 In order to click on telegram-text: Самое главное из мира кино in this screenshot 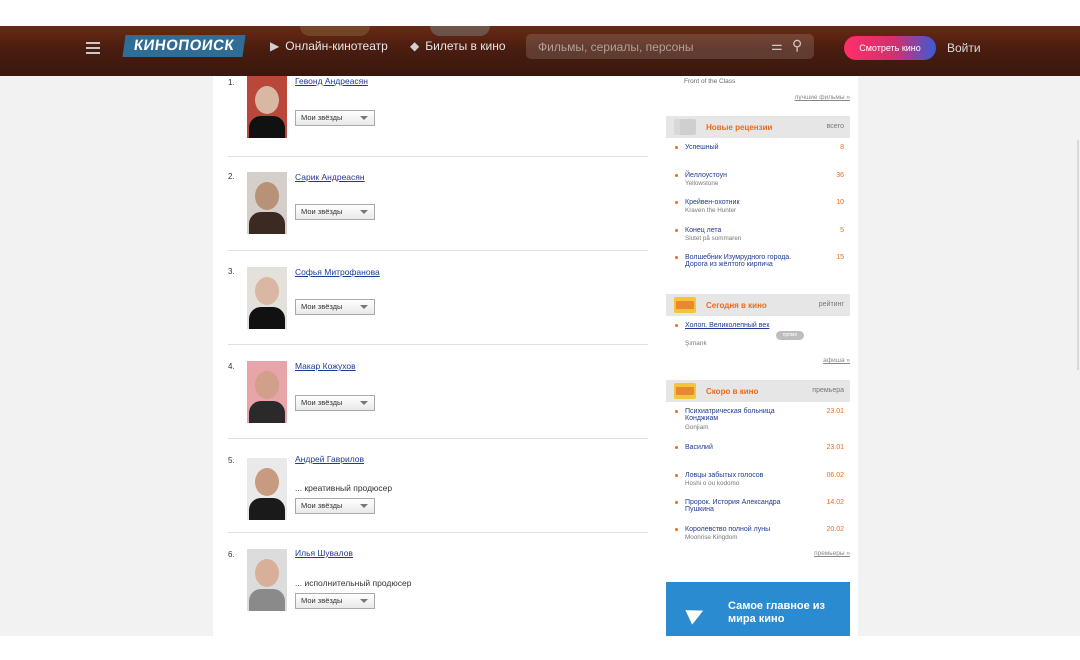, I will do `click(777, 612)`.